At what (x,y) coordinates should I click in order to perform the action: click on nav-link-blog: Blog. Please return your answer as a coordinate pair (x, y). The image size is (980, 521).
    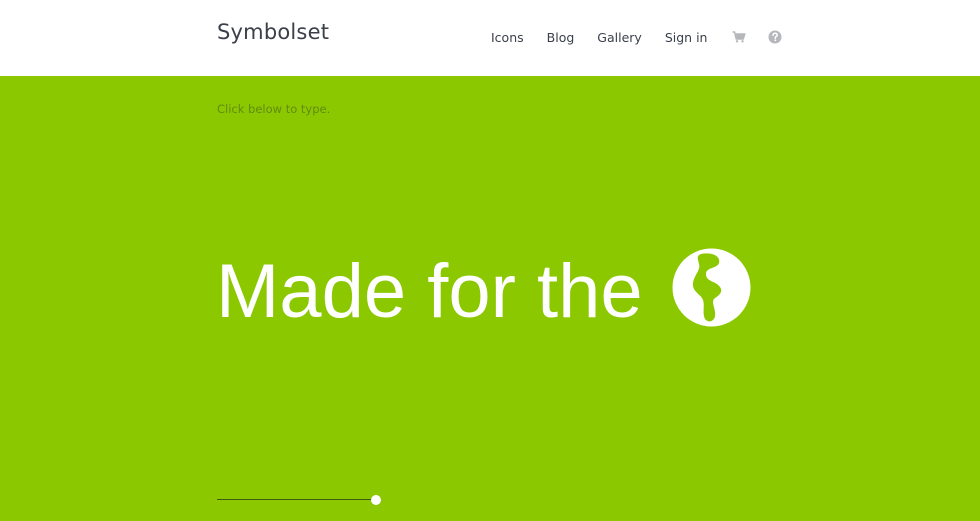
    Looking at the image, I should click on (561, 37).